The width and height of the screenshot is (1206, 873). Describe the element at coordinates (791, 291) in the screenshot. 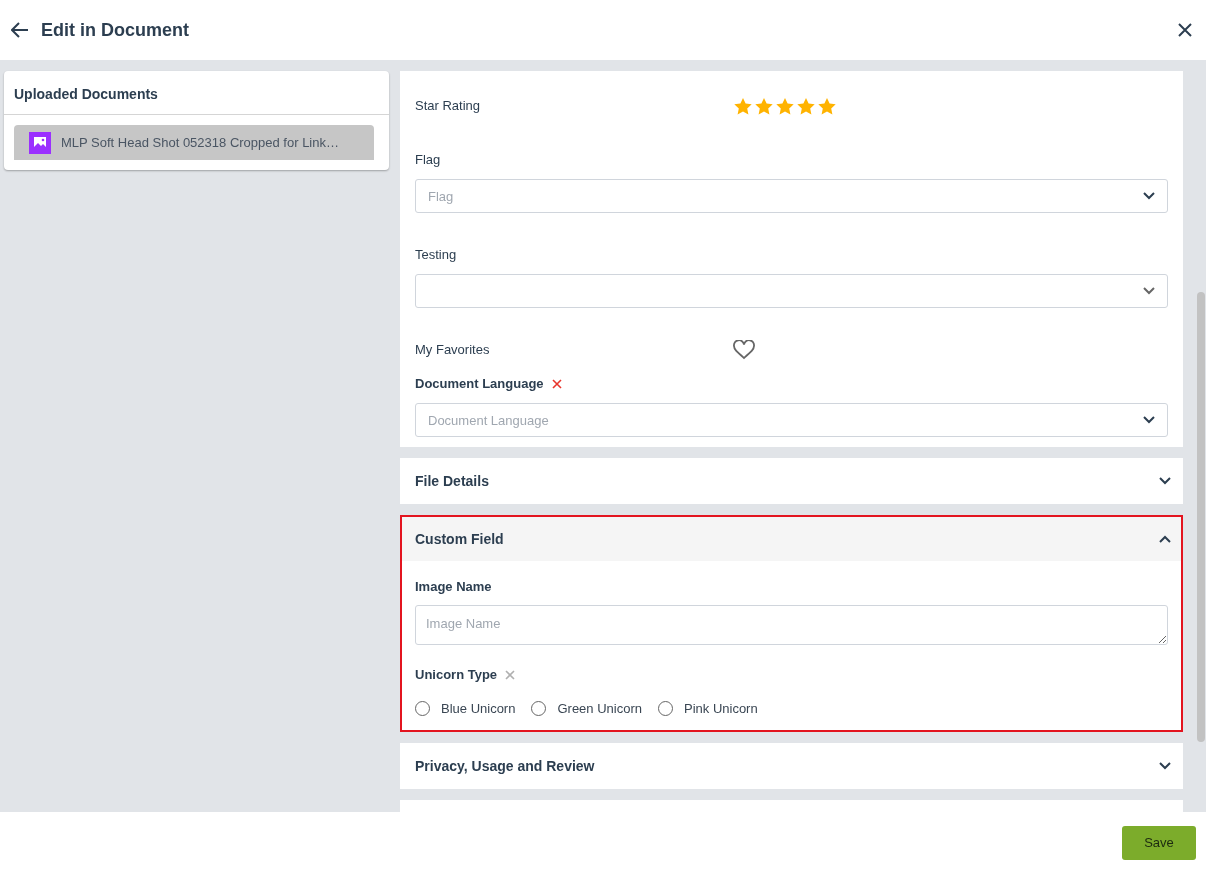

I see `dropdown-field` at that location.